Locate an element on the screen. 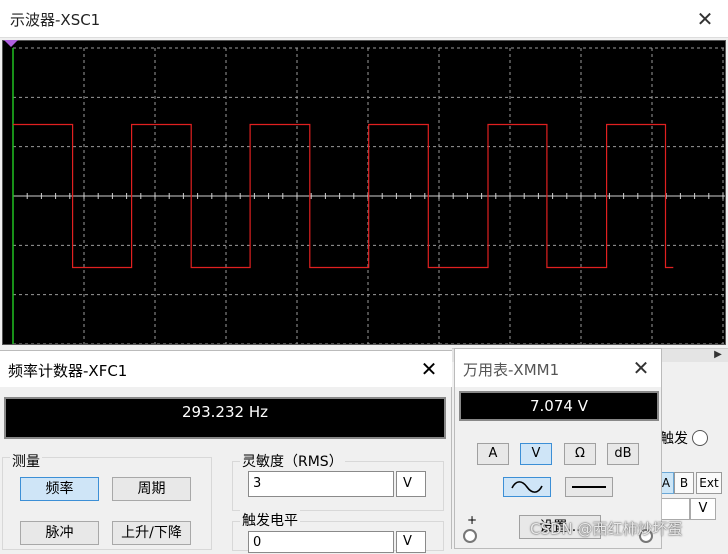 This screenshot has height=554, width=728. measure-label: 测量 is located at coordinates (26, 461).